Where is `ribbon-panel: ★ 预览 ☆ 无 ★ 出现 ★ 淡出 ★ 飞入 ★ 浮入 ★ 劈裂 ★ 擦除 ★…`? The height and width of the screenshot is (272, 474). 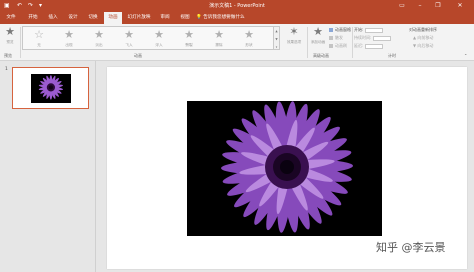
ribbon-panel: ★ 预览 ☆ 无 ★ 出现 ★ 淡出 ★ 飞入 ★ 浮入 ★ 劈裂 ★ 擦除 ★… is located at coordinates (237, 42).